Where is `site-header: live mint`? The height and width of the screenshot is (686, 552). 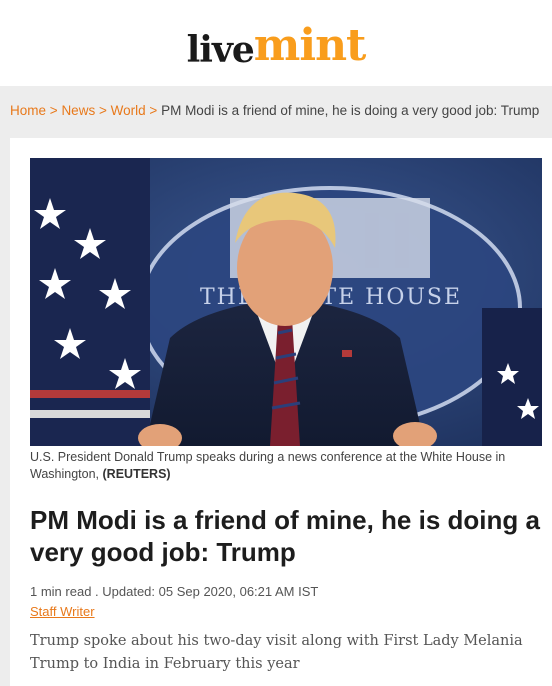
site-header: live mint is located at coordinates (276, 43).